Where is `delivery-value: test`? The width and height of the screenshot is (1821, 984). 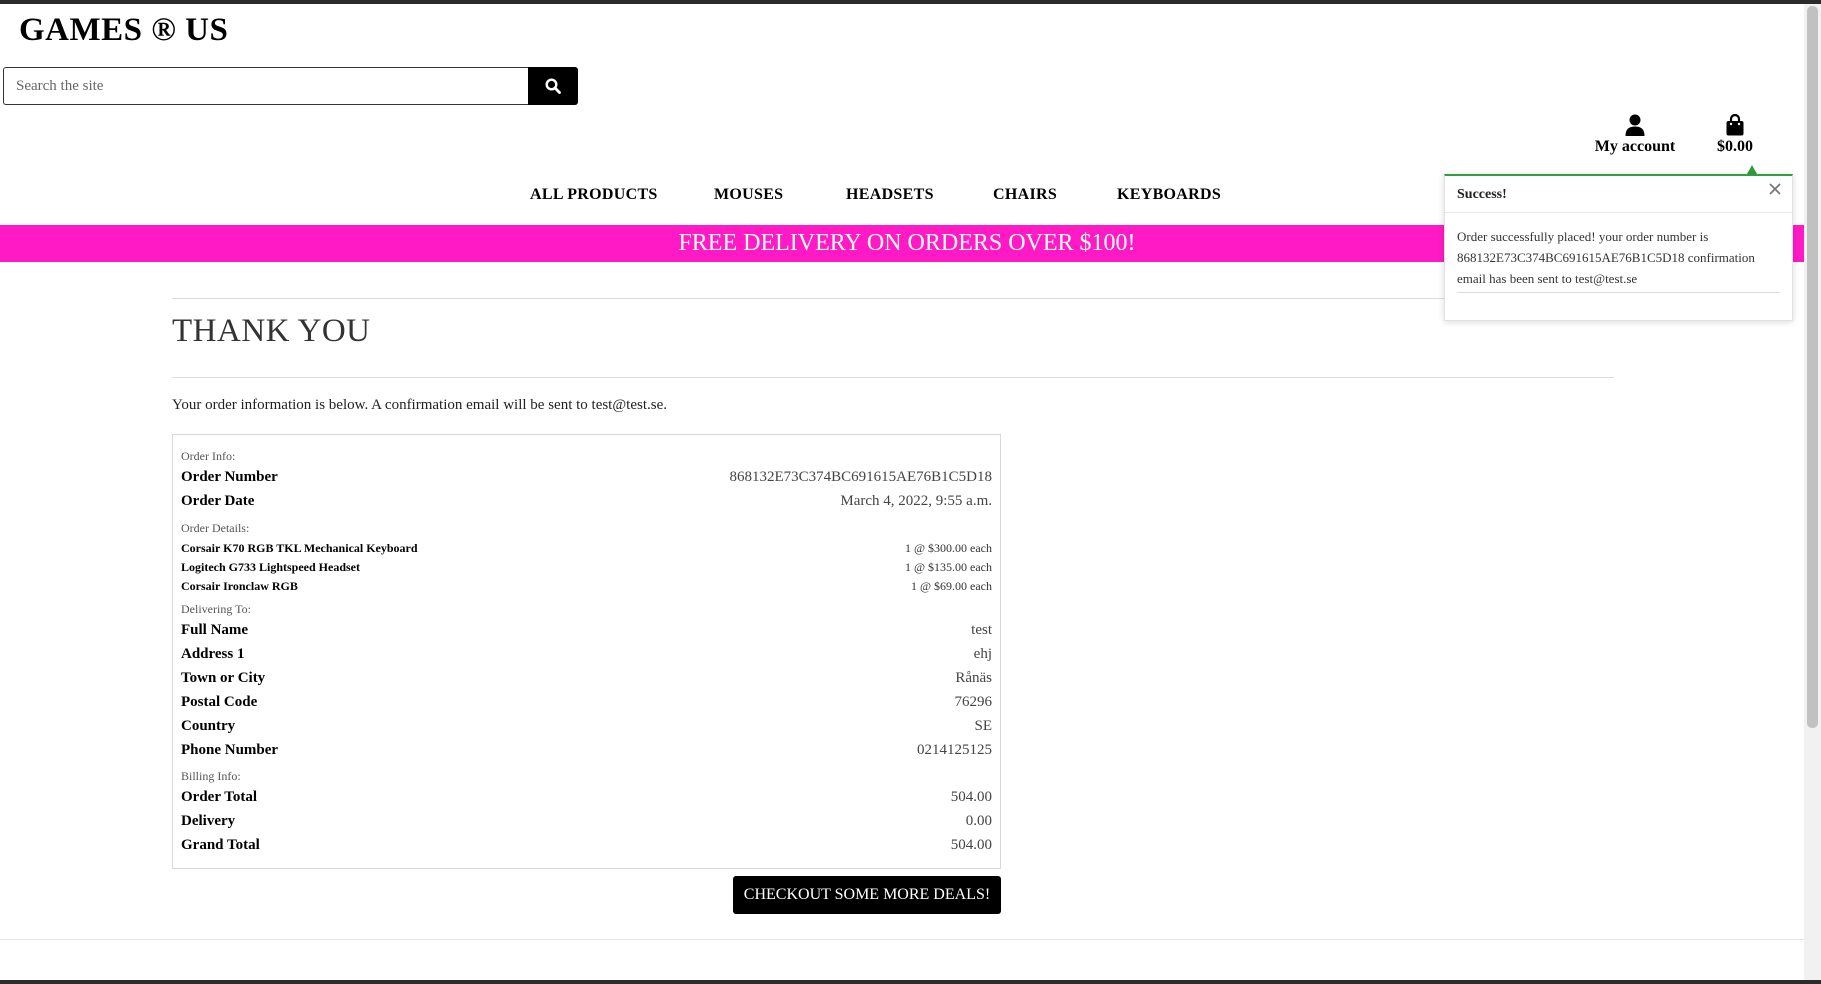 delivery-value: test is located at coordinates (981, 630).